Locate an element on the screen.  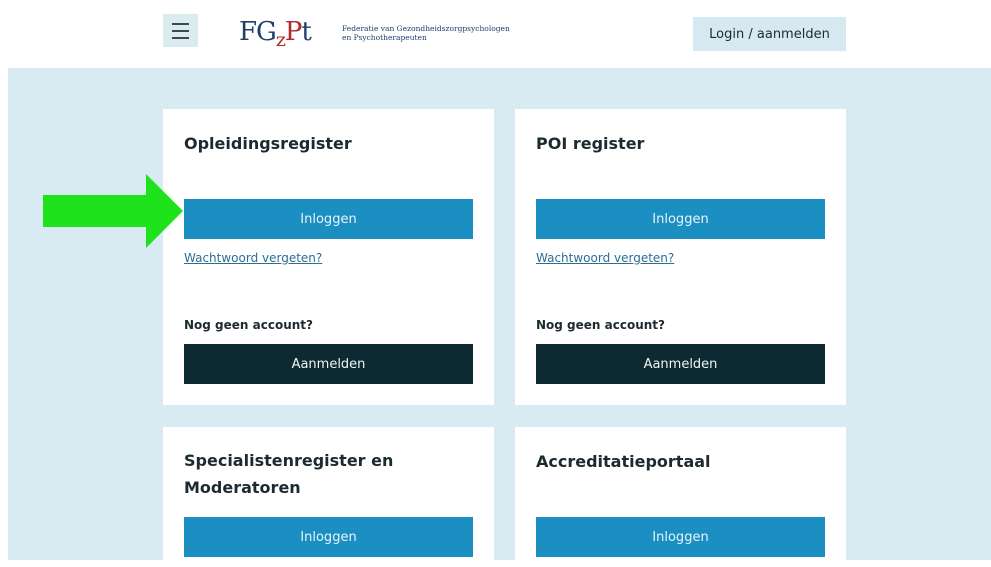
card-title: Opleidingsregister is located at coordinates (268, 143).